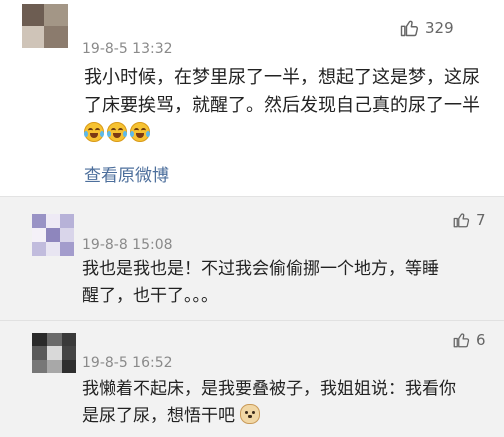  I want to click on like-button: 6, so click(469, 340).